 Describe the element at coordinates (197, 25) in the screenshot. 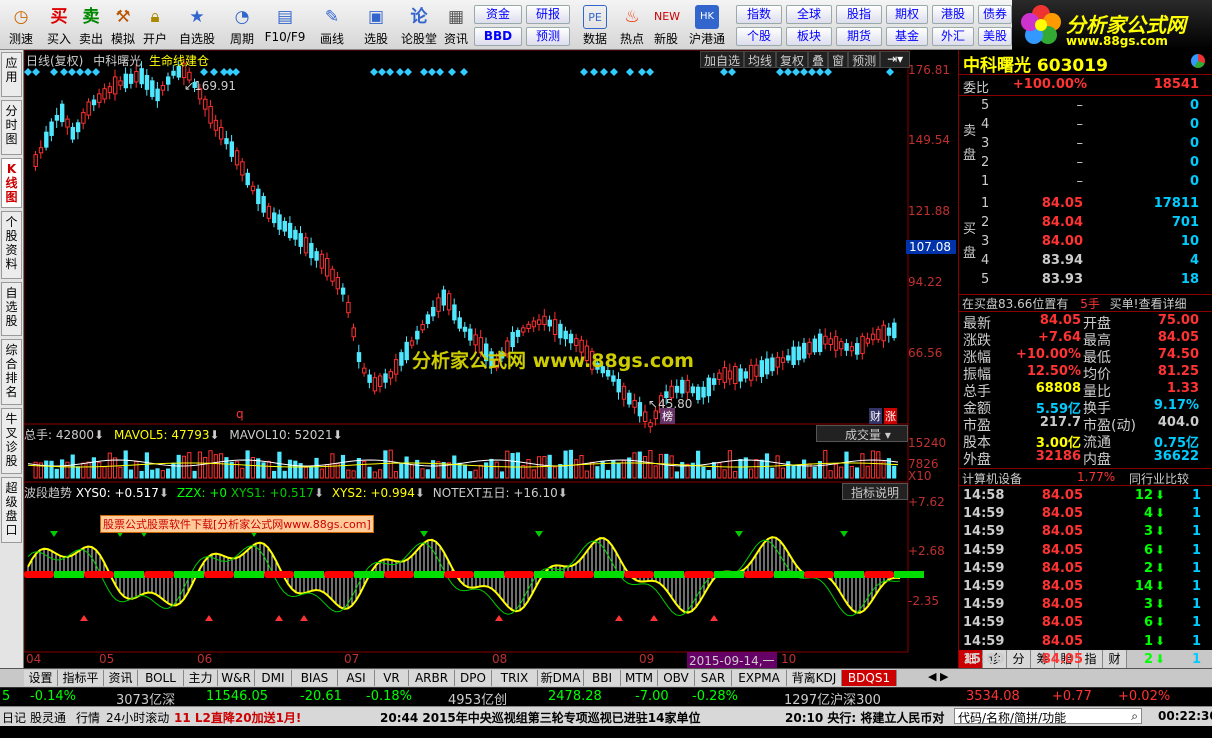

I see `watchlist-button: ★ 自选股` at that location.